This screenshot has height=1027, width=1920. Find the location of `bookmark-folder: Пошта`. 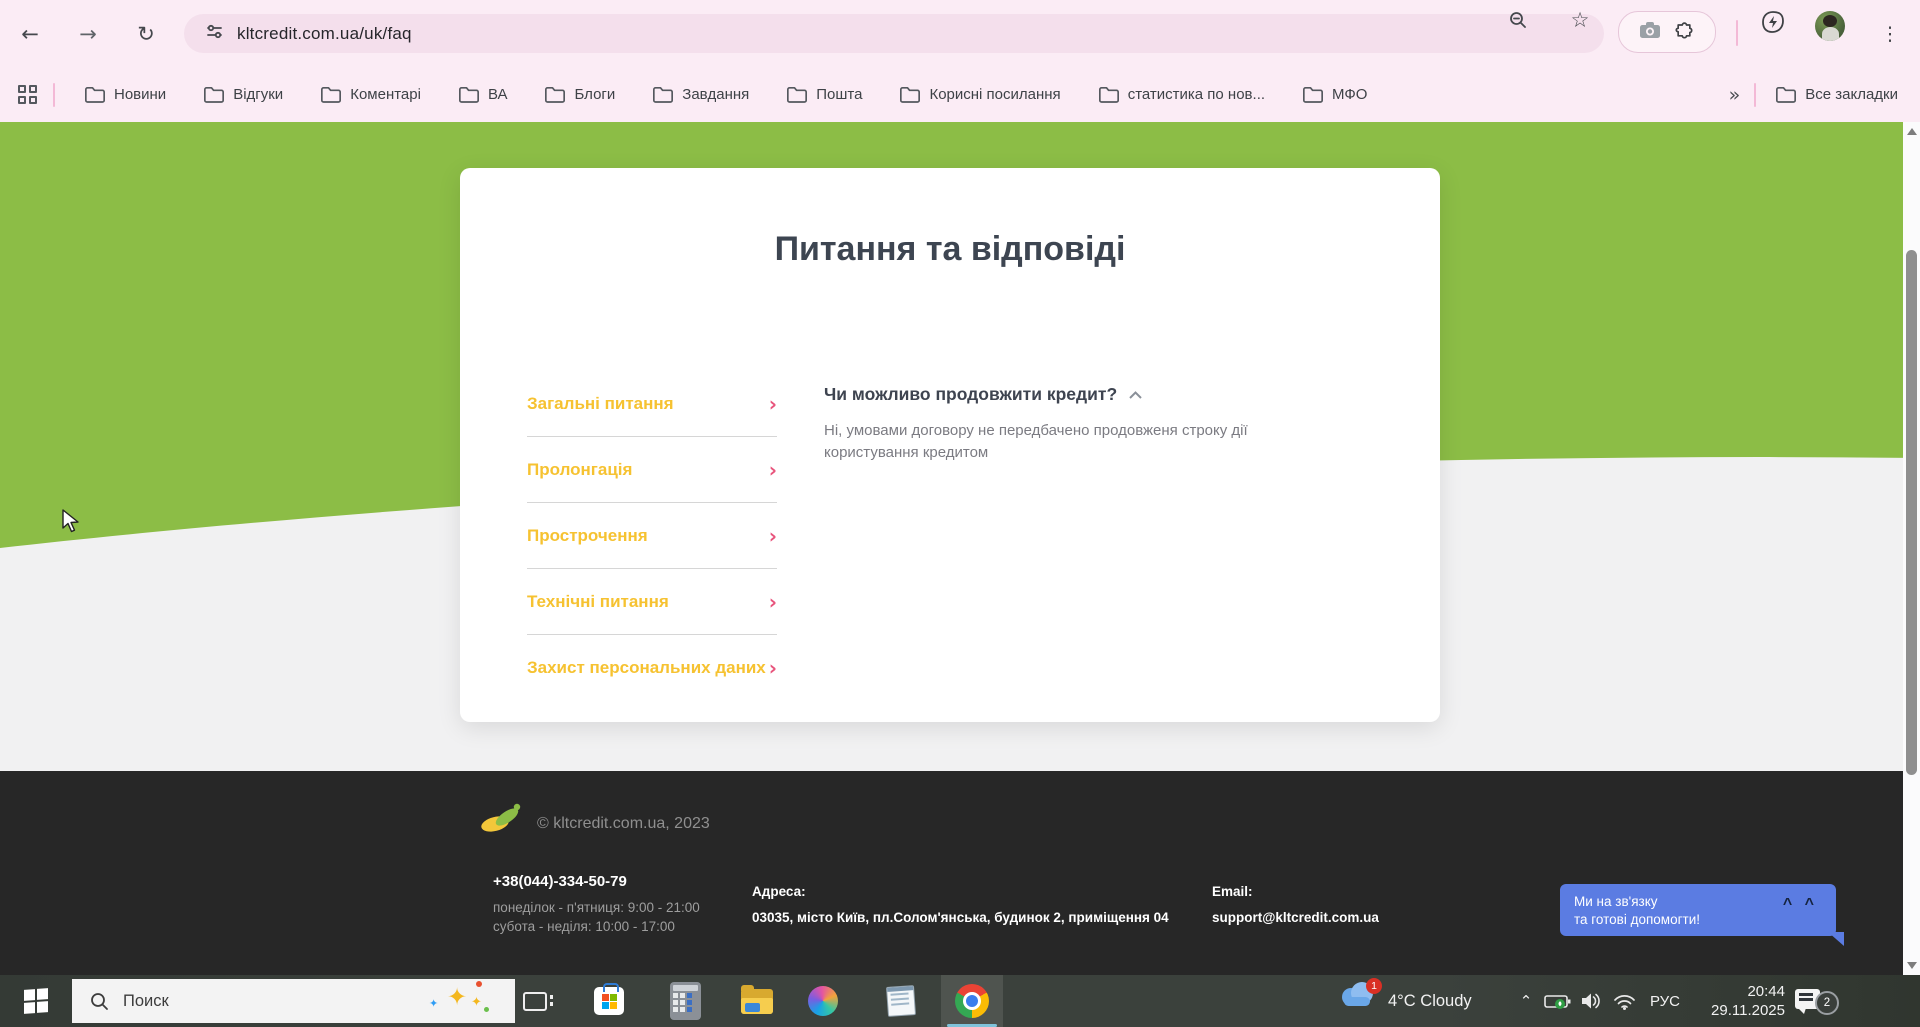

bookmark-folder: Пошта is located at coordinates (824, 94).